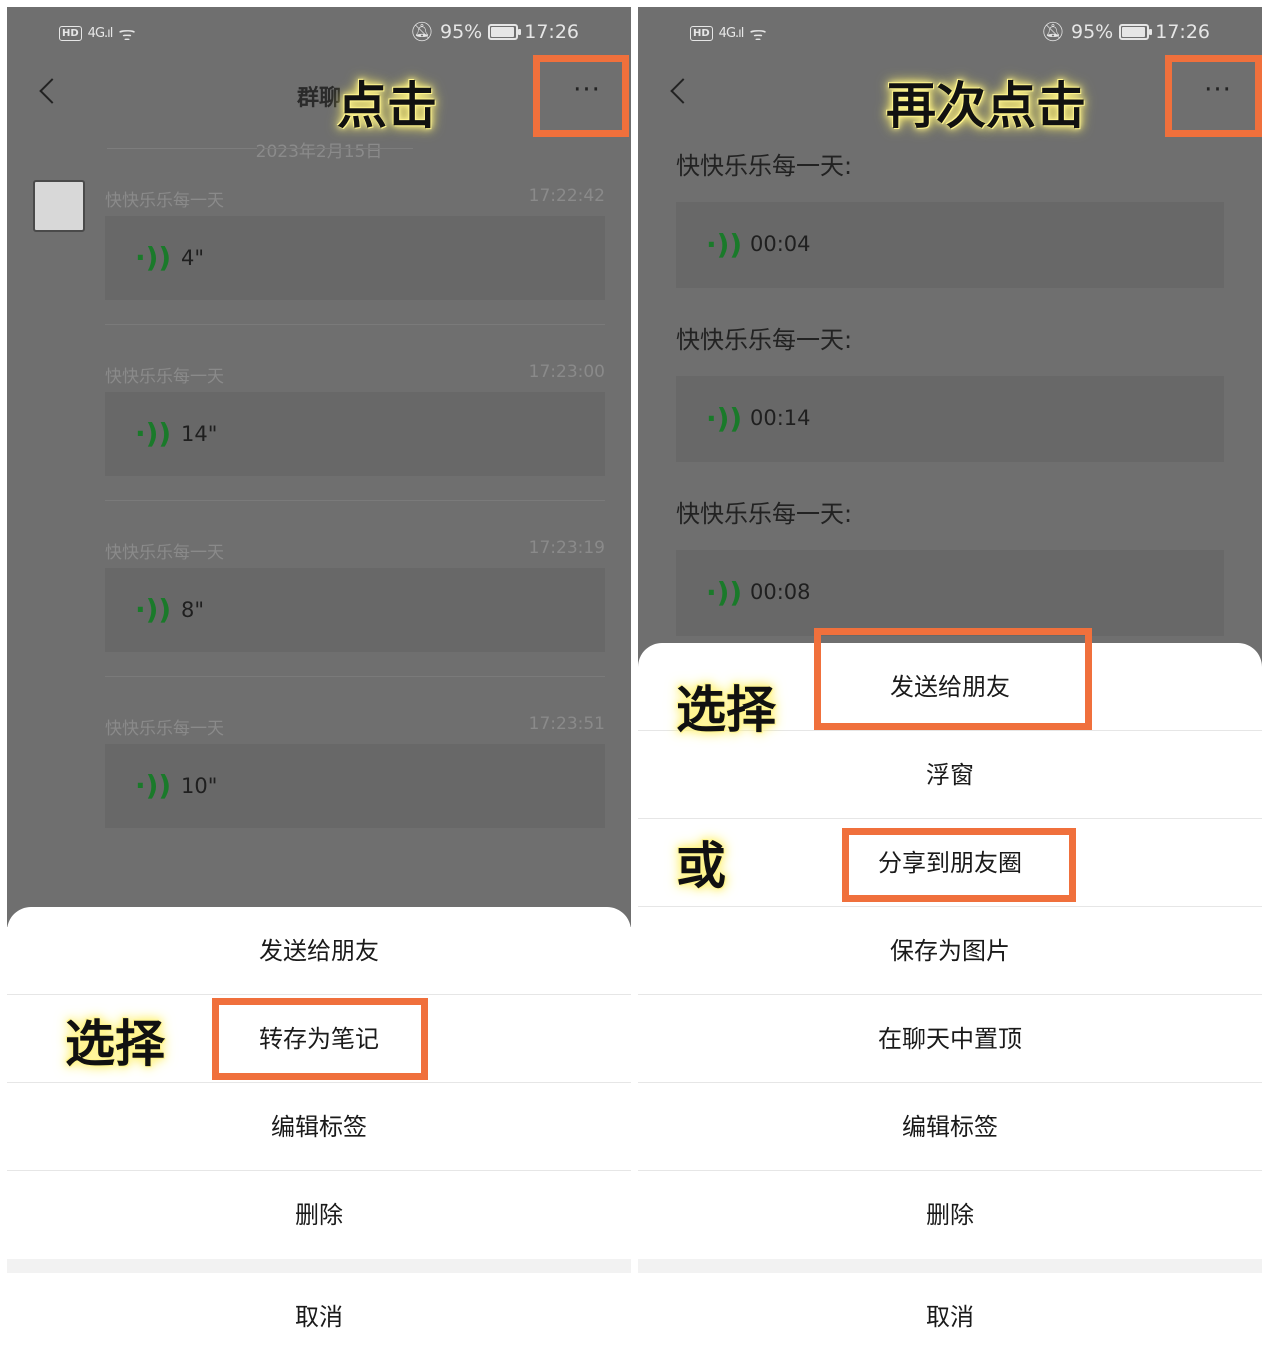 The height and width of the screenshot is (1365, 1268). I want to click on voice-duration: 10", so click(199, 786).